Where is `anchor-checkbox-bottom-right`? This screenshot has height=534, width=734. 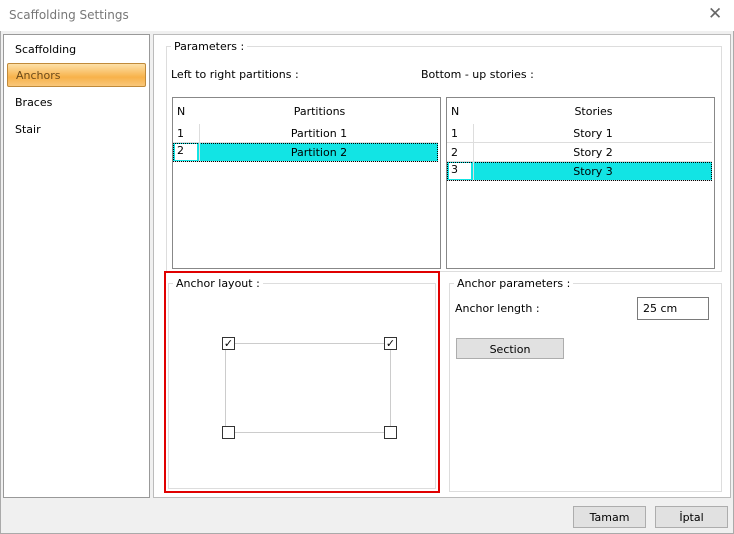 anchor-checkbox-bottom-right is located at coordinates (390, 432).